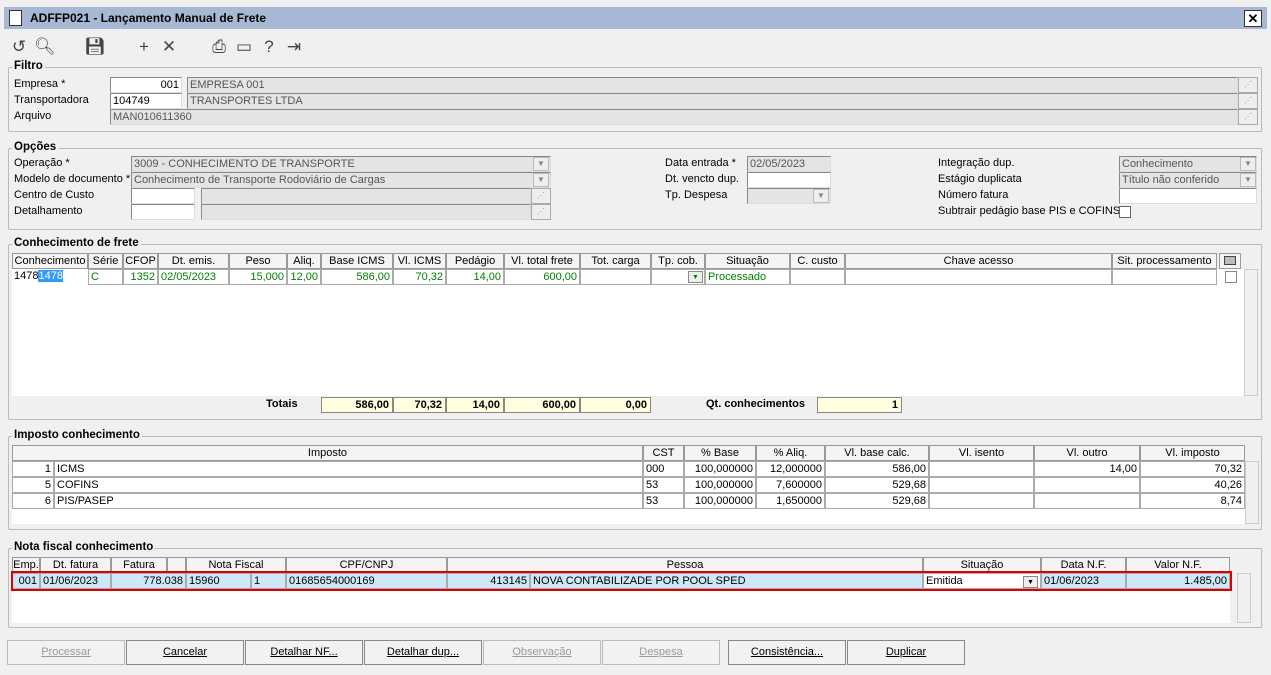  I want to click on save-icon: 💾︎, so click(95, 47).